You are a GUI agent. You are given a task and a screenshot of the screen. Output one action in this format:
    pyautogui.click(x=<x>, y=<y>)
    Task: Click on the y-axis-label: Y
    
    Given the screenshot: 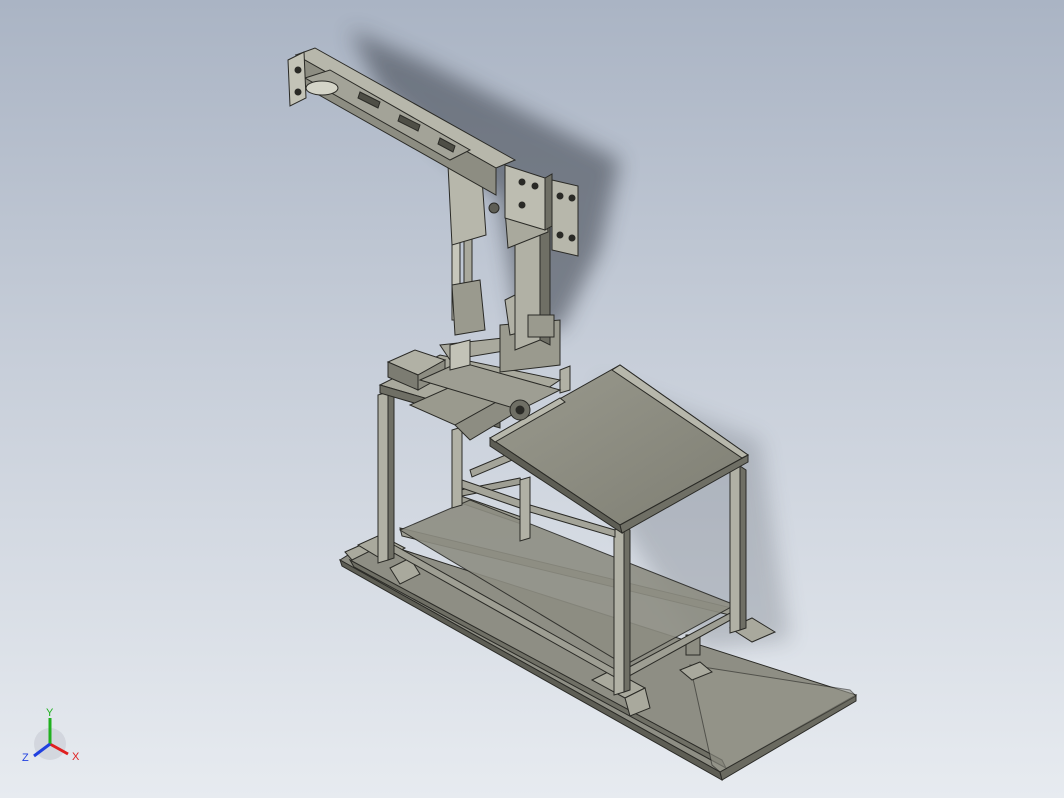 What is the action you would take?
    pyautogui.click(x=50, y=713)
    